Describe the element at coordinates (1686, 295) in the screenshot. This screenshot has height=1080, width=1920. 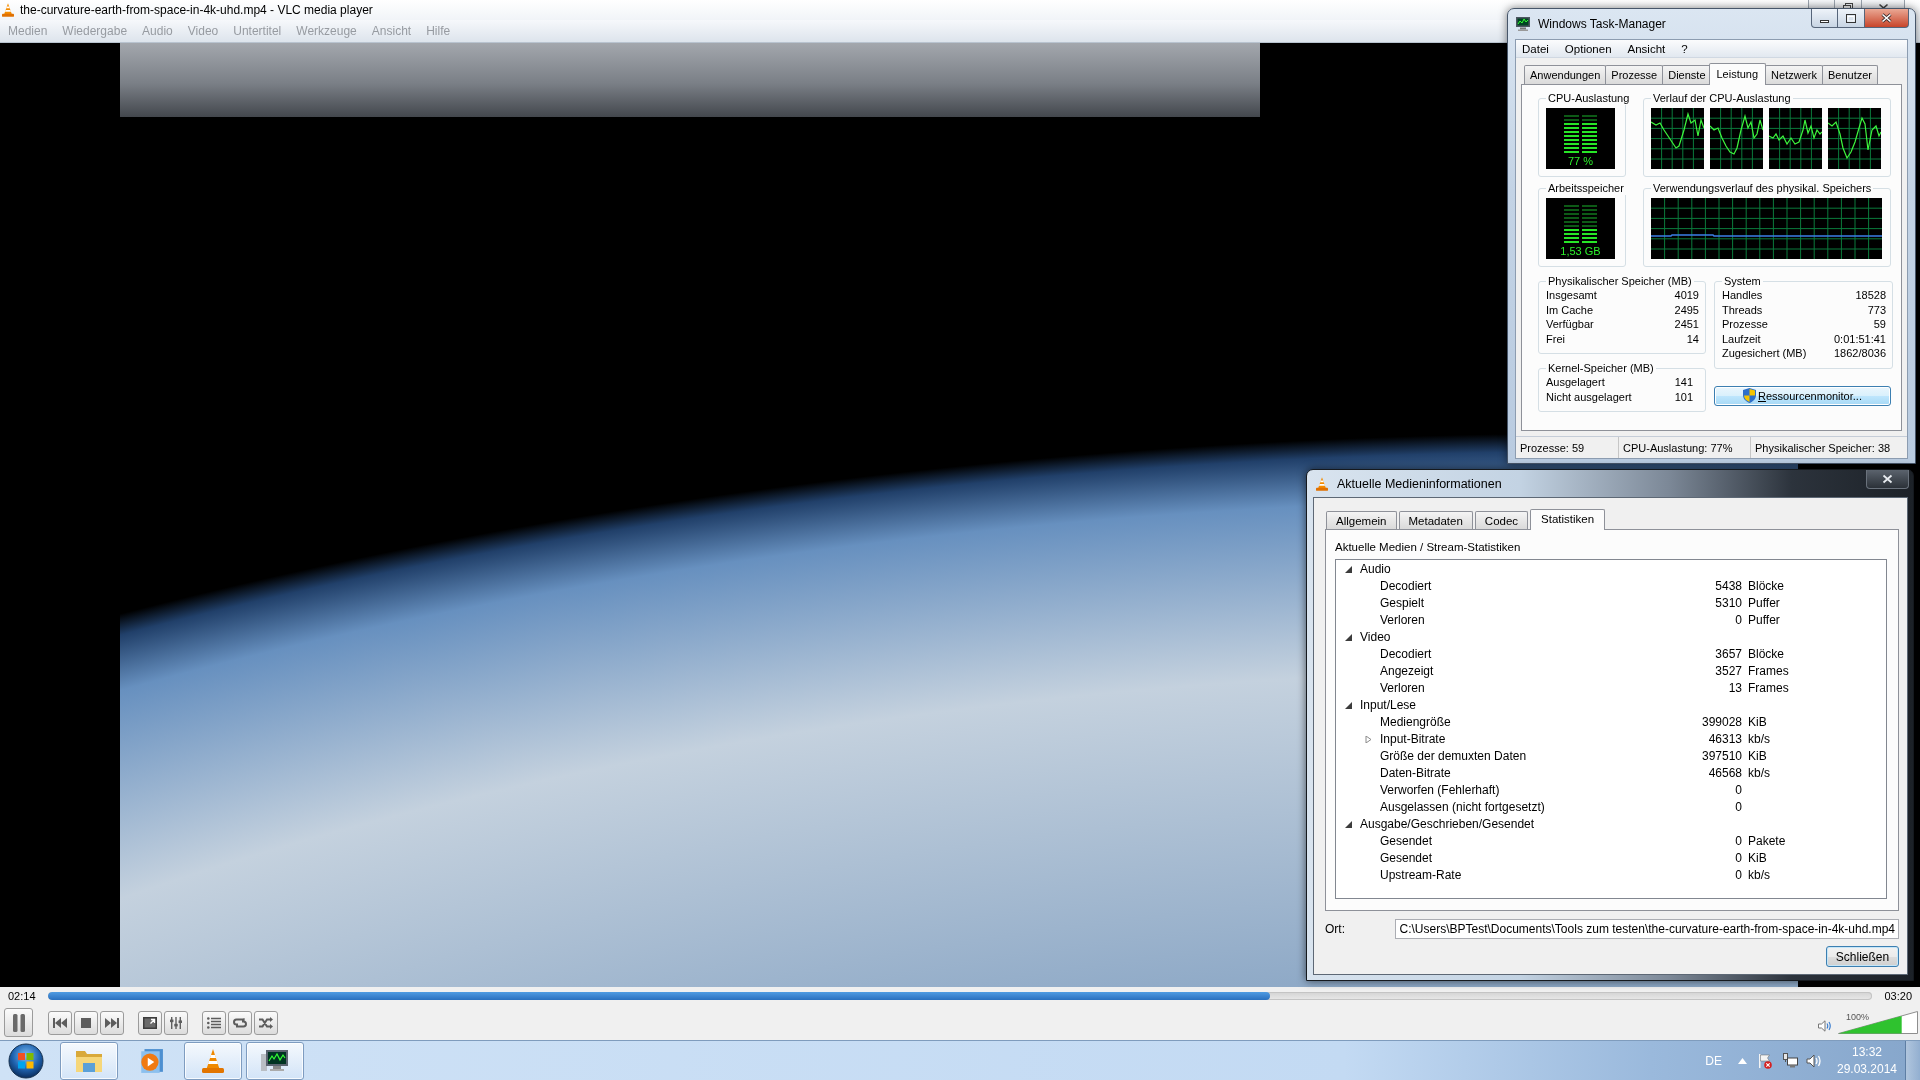
I see `stat-value: 4019` at that location.